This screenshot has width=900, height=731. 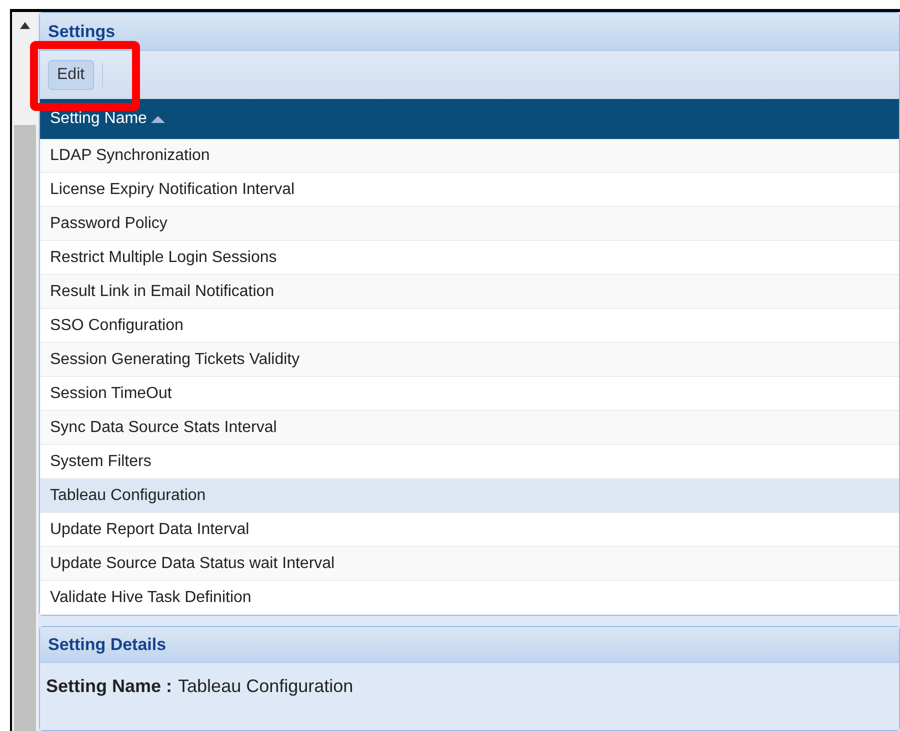 I want to click on scrollbar, so click(x=25, y=371).